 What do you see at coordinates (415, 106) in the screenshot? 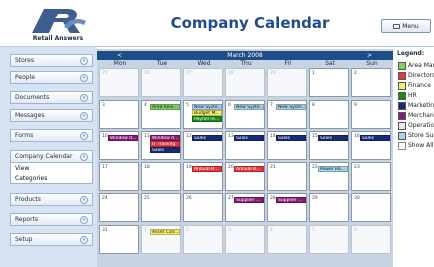
I see `legend-item: Marketing` at bounding box center [415, 106].